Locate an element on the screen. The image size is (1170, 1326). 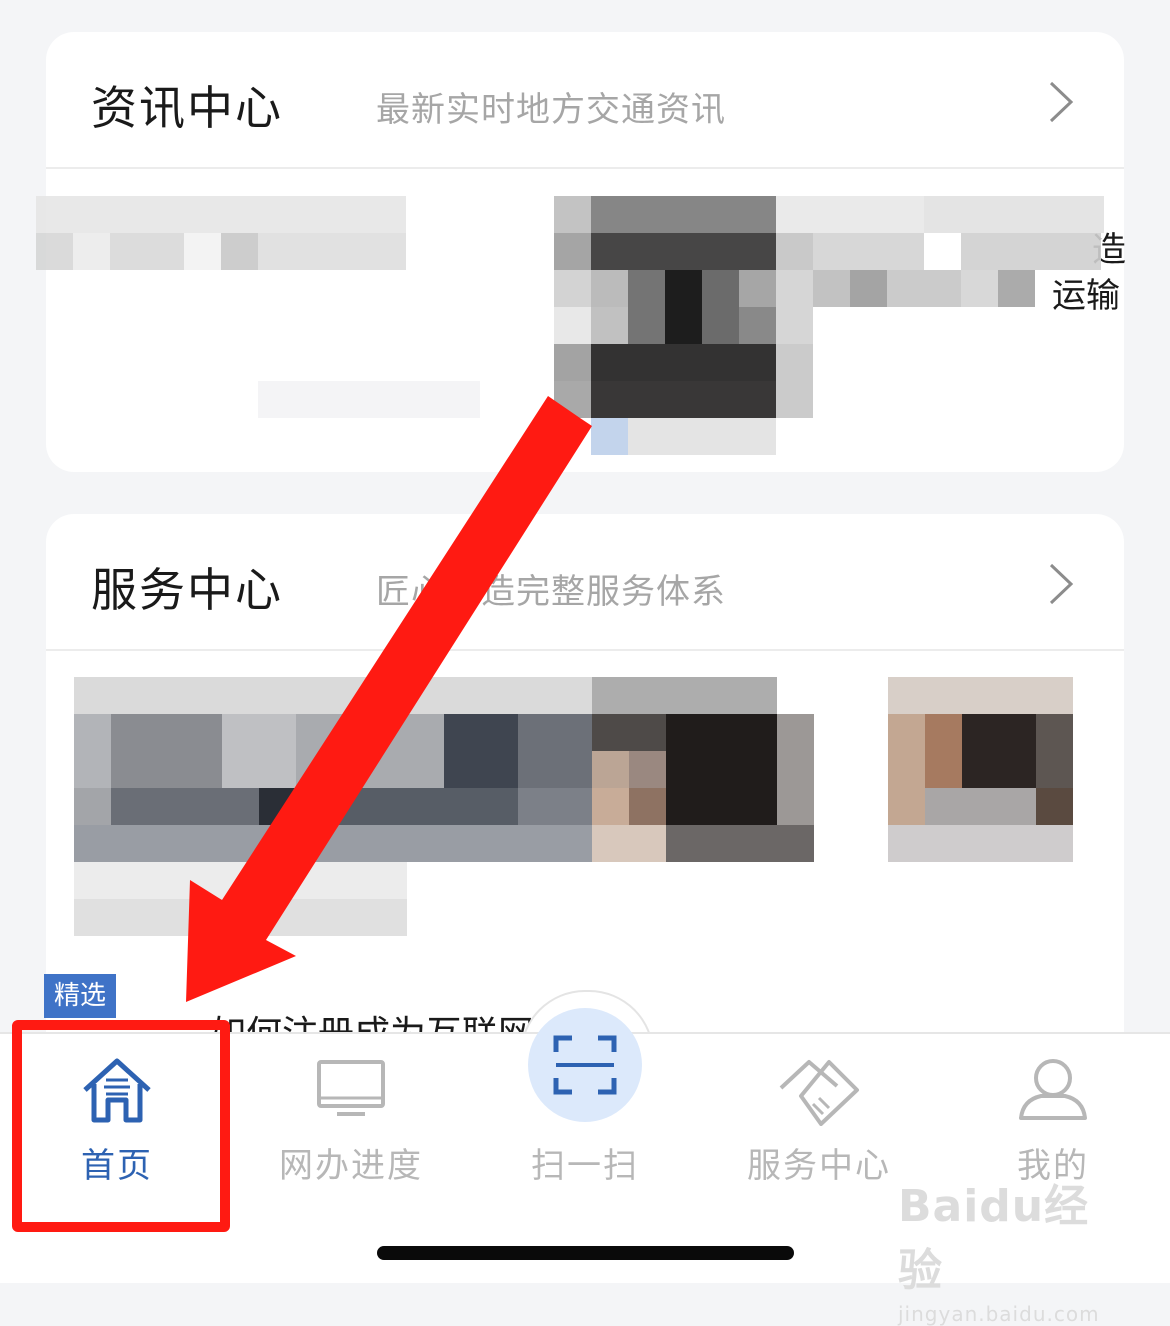
watermark: Baidu经验 jingyan.baidu.com is located at coordinates (1008, 1248).